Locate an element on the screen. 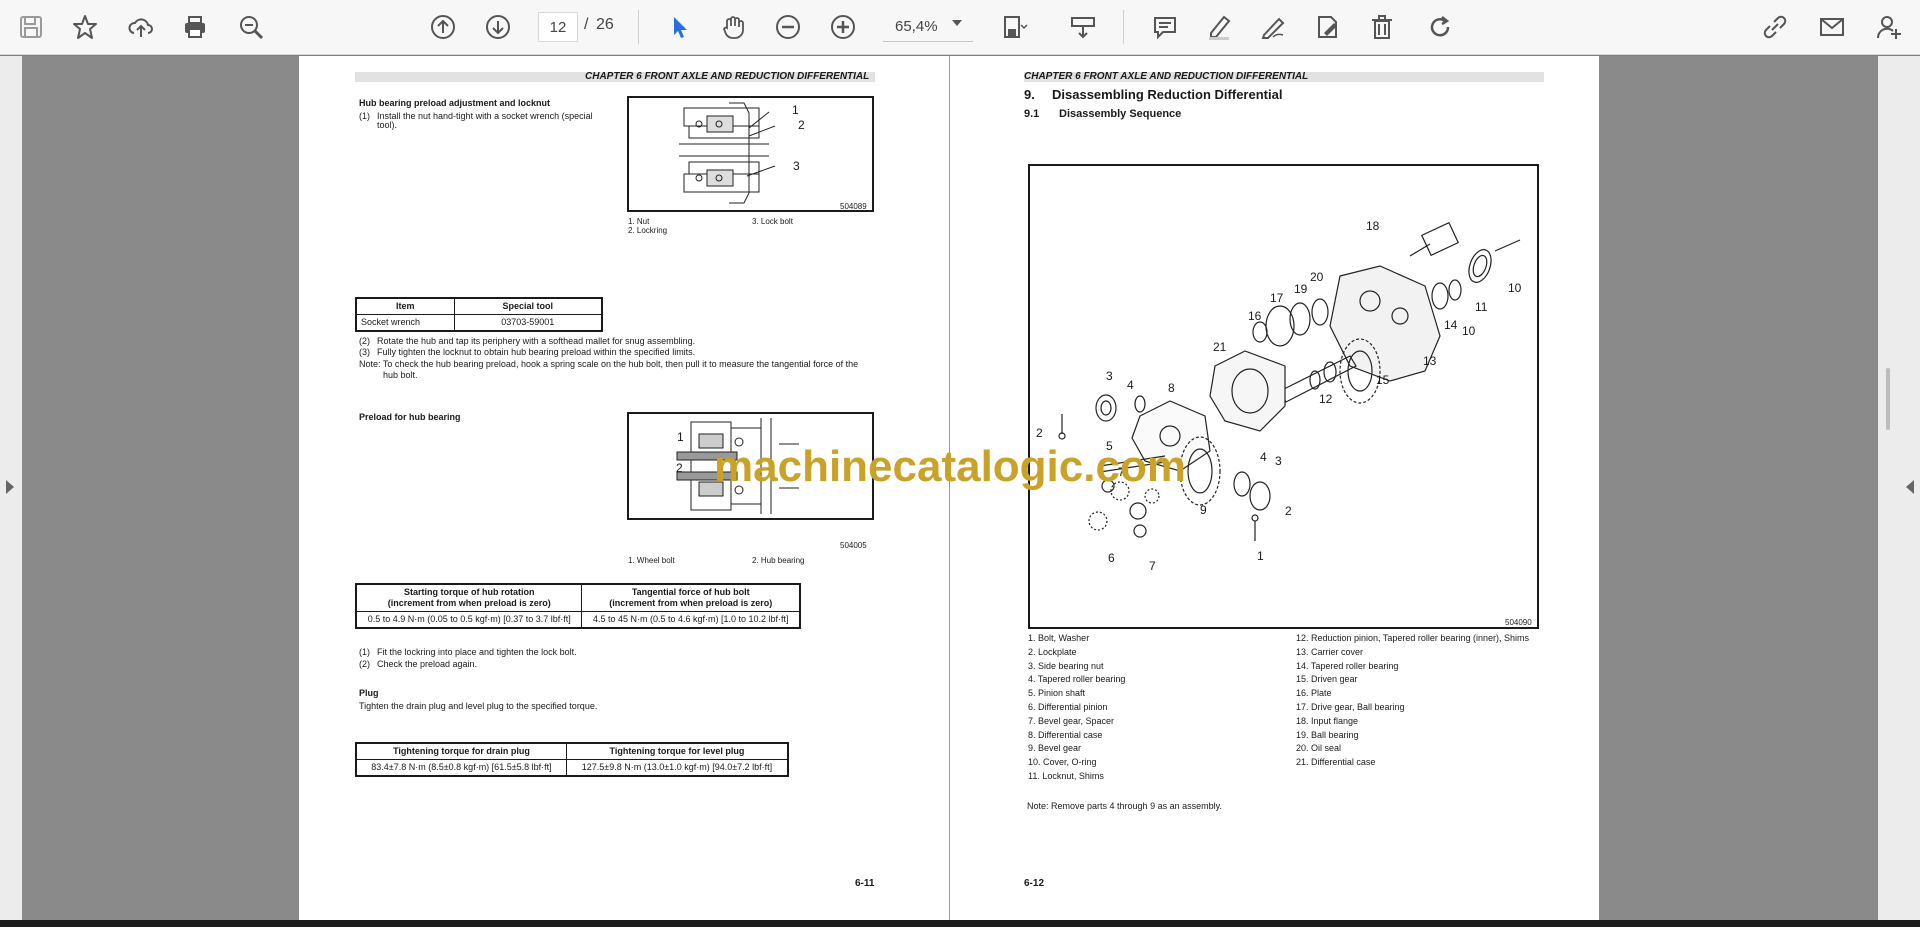 This screenshot has width=1920, height=927. fig-callout-2b: 2 is located at coordinates (1288, 511).